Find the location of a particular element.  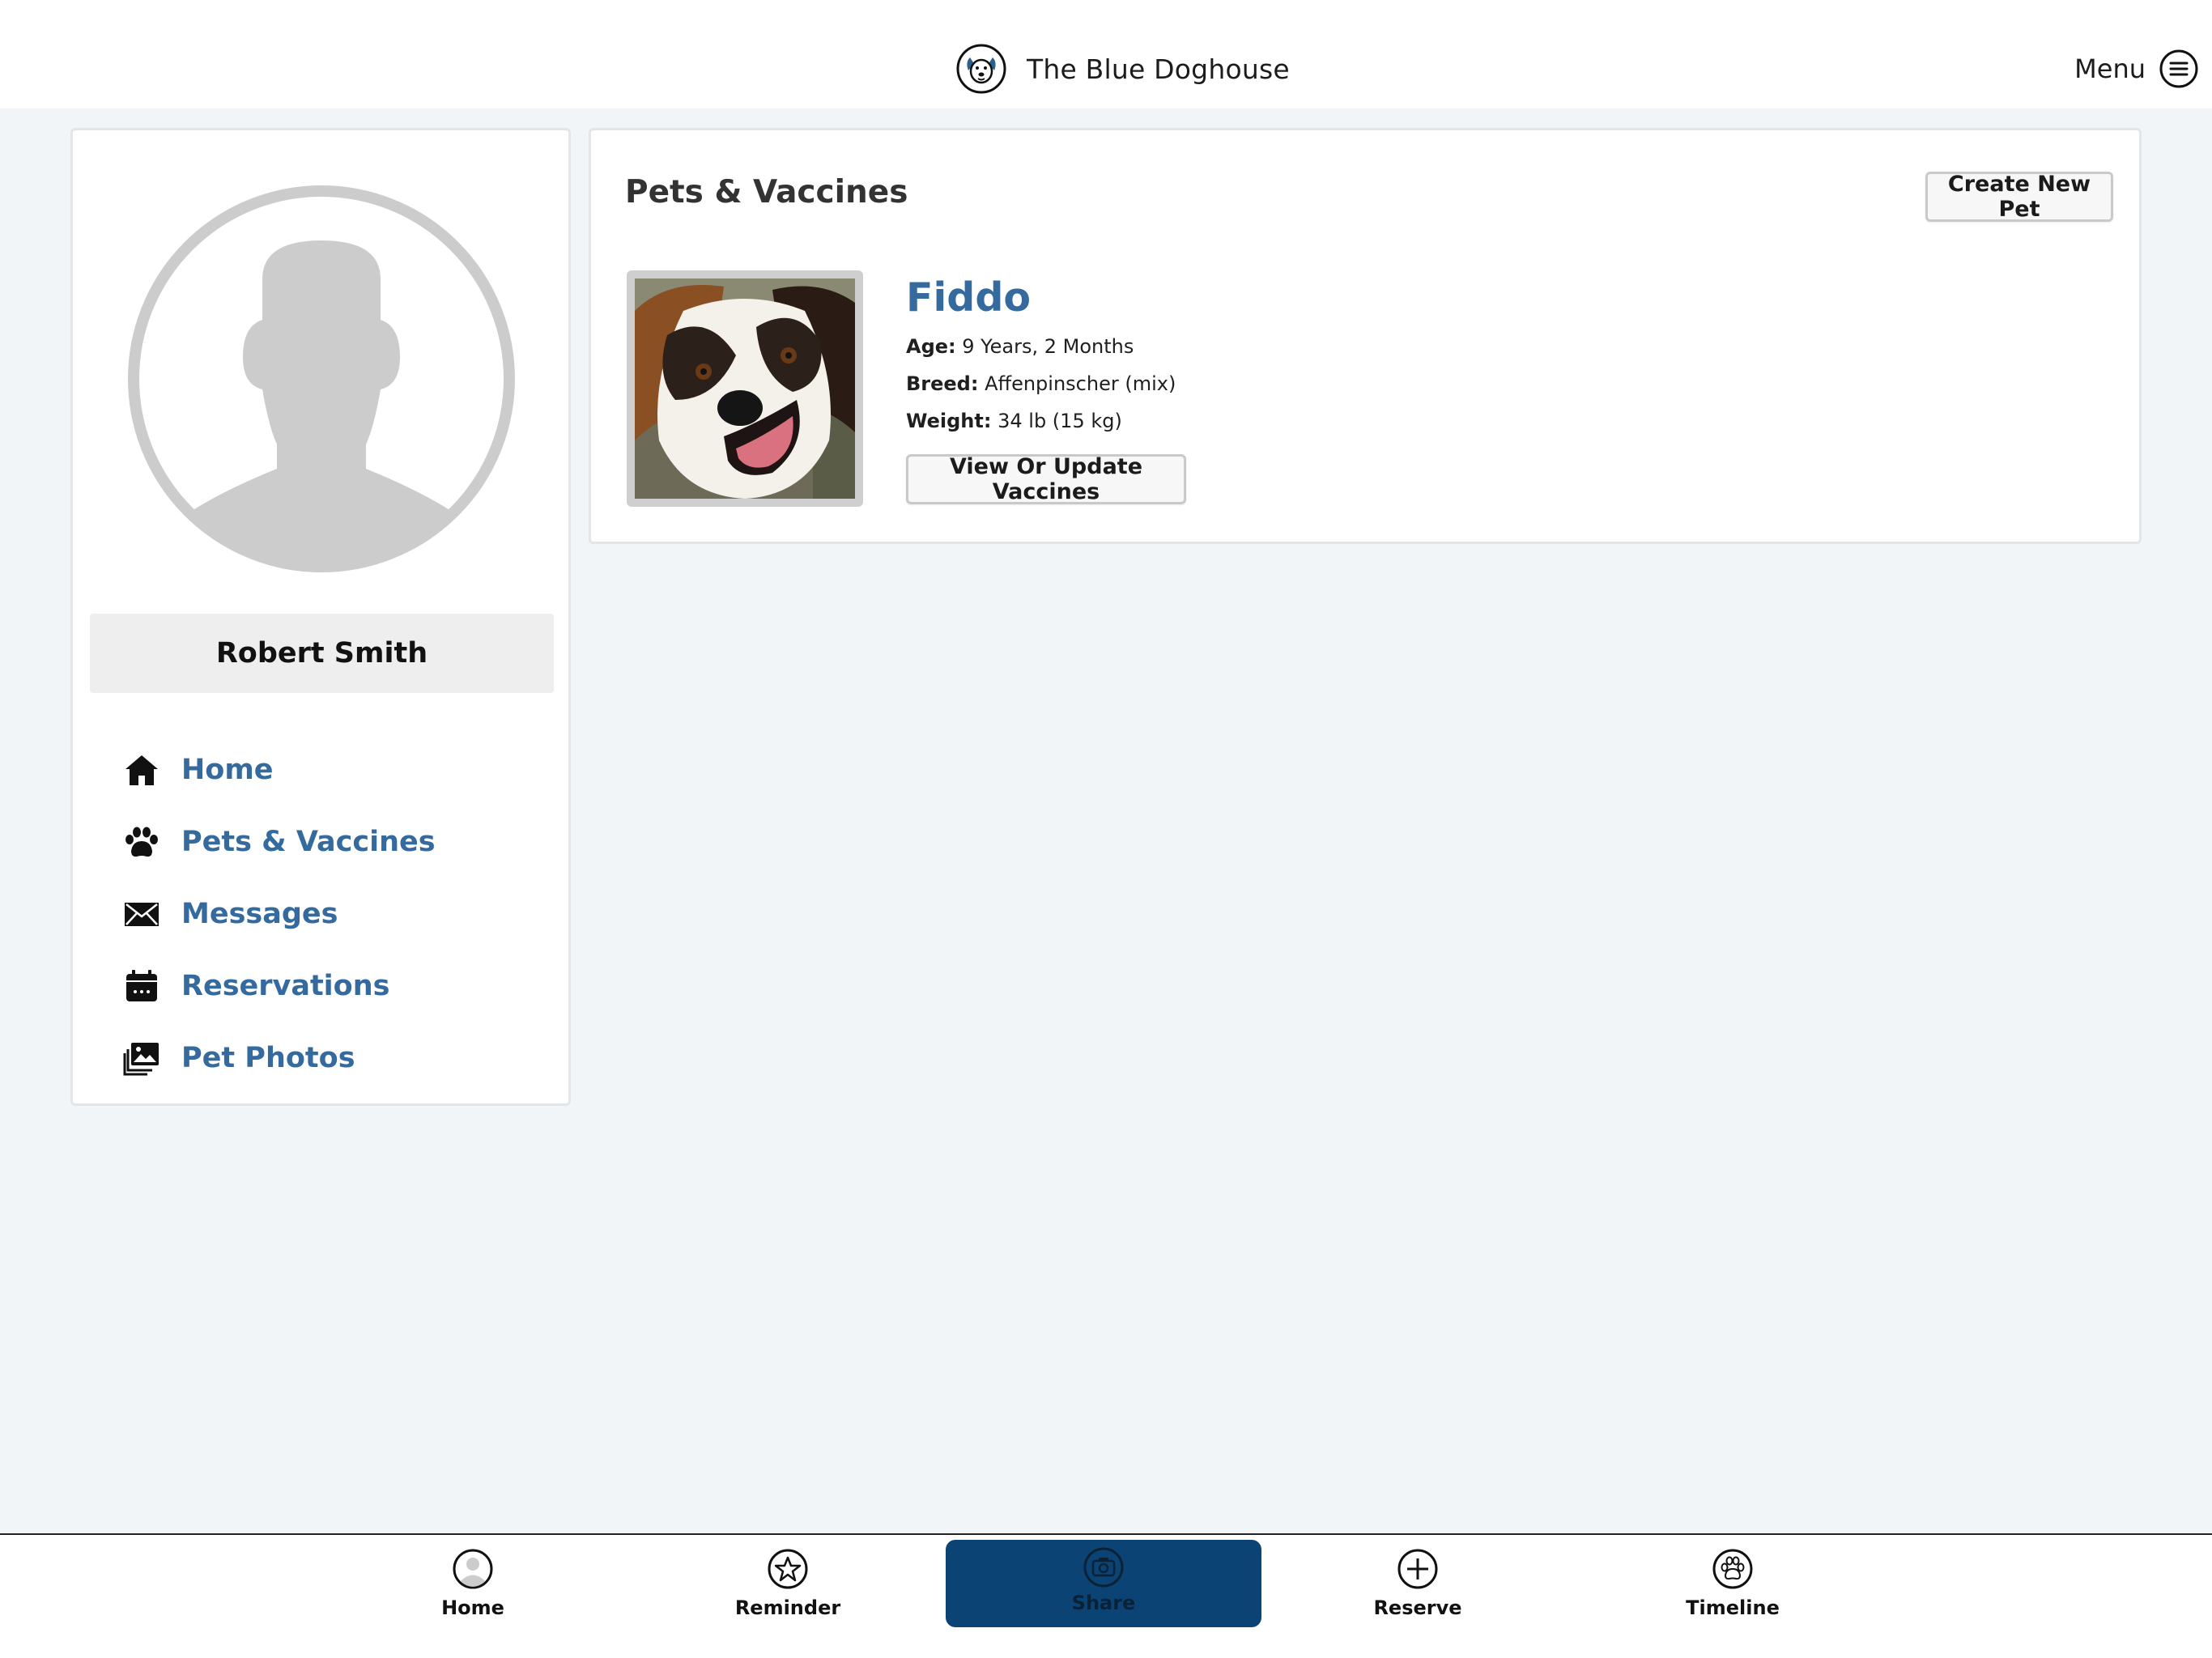

tab-reminder: Reminder is located at coordinates (788, 1596).